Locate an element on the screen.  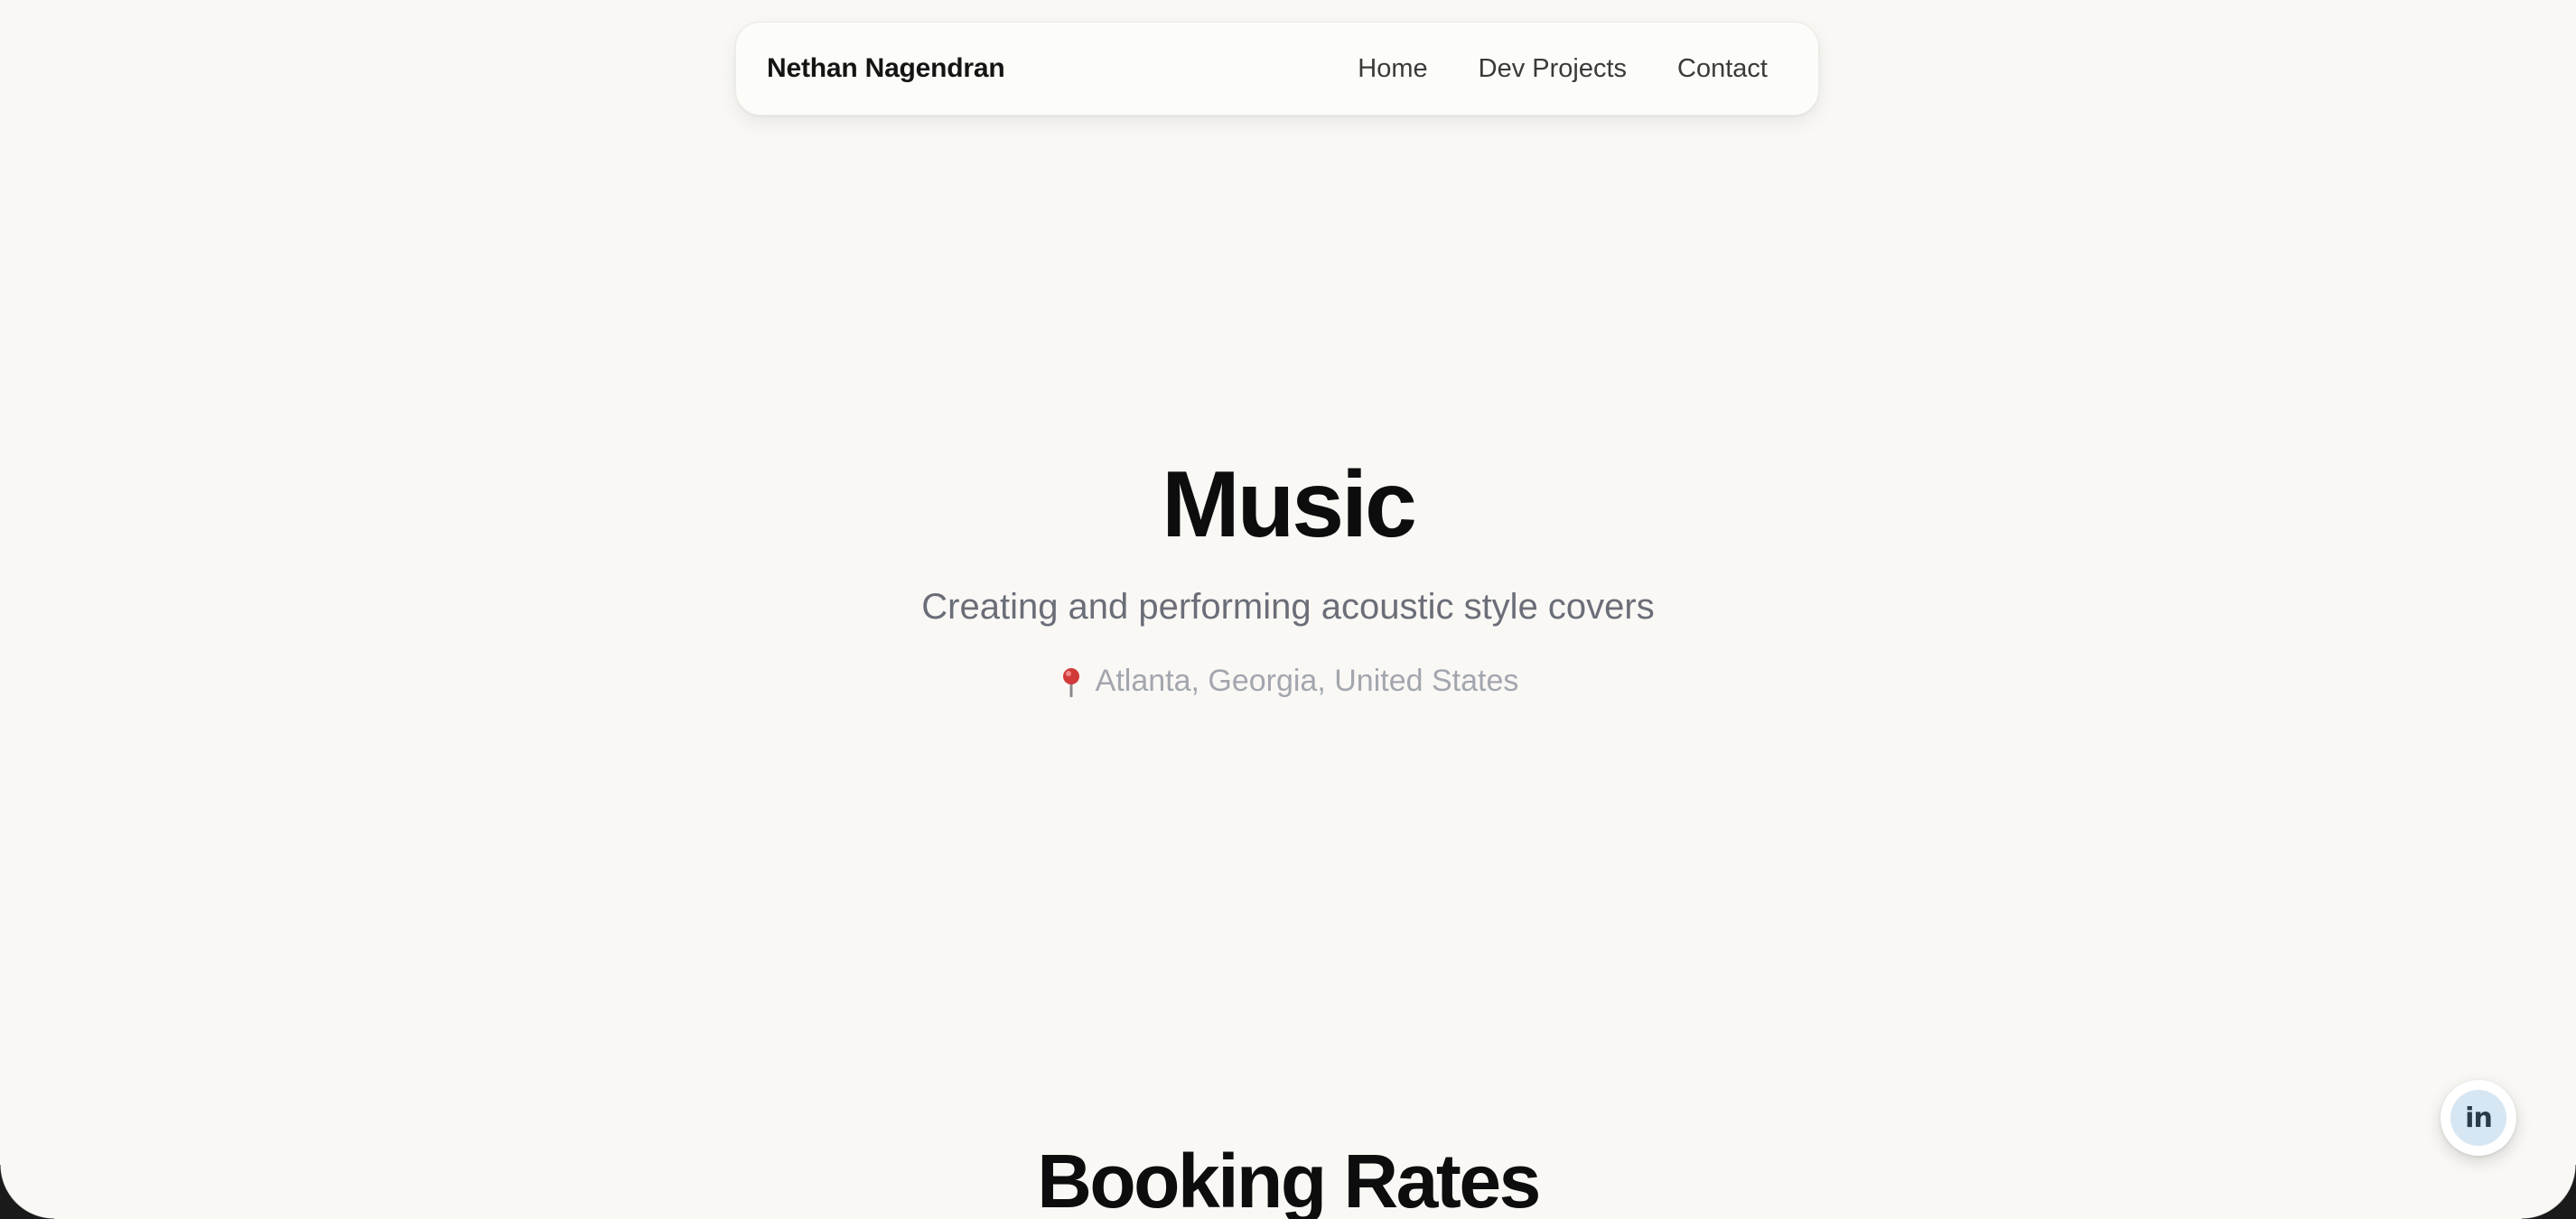
site-brand: Nethan Nagendran is located at coordinates (886, 68).